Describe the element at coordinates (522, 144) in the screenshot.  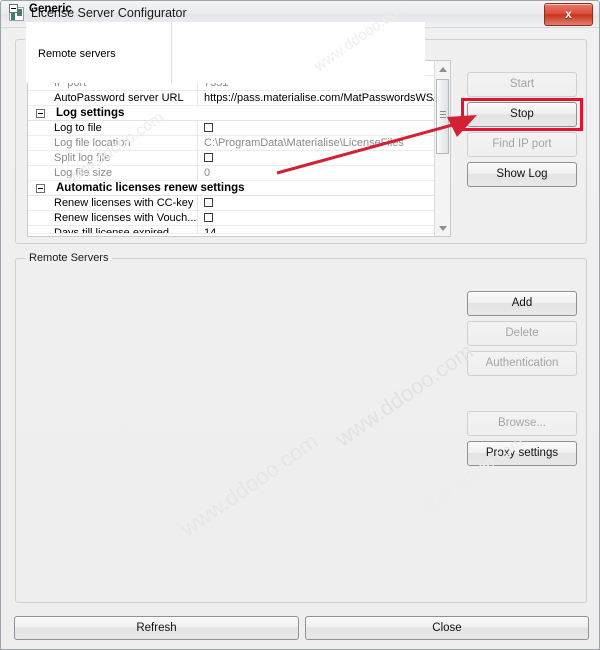
I see `find-ip-port-button: Find IP port` at that location.